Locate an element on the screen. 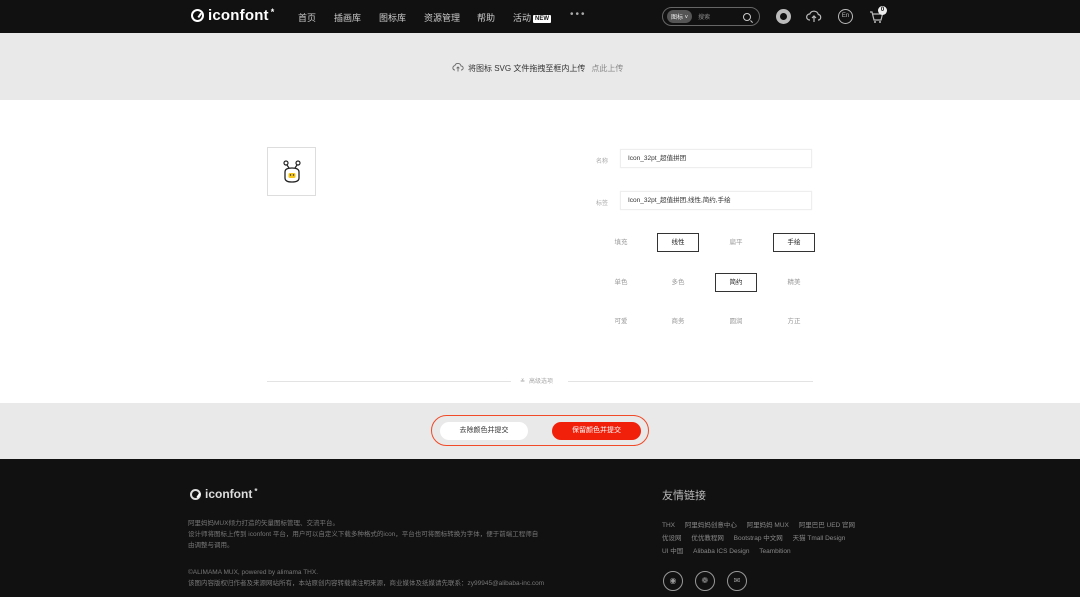 The image size is (1080, 597). search-icon is located at coordinates (747, 16).